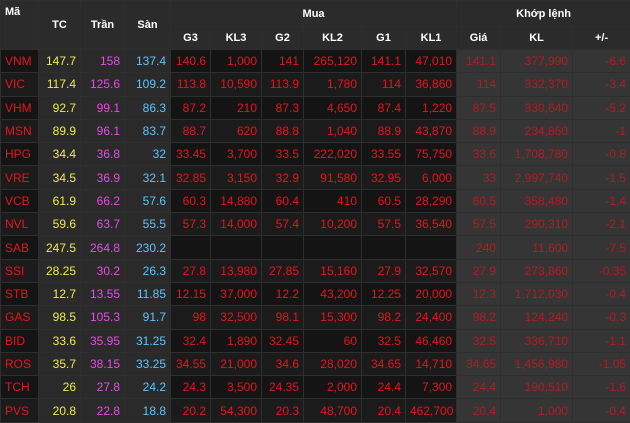 Image resolution: width=630 pixels, height=423 pixels. What do you see at coordinates (147, 25) in the screenshot?
I see `header-floor: Sàn` at bounding box center [147, 25].